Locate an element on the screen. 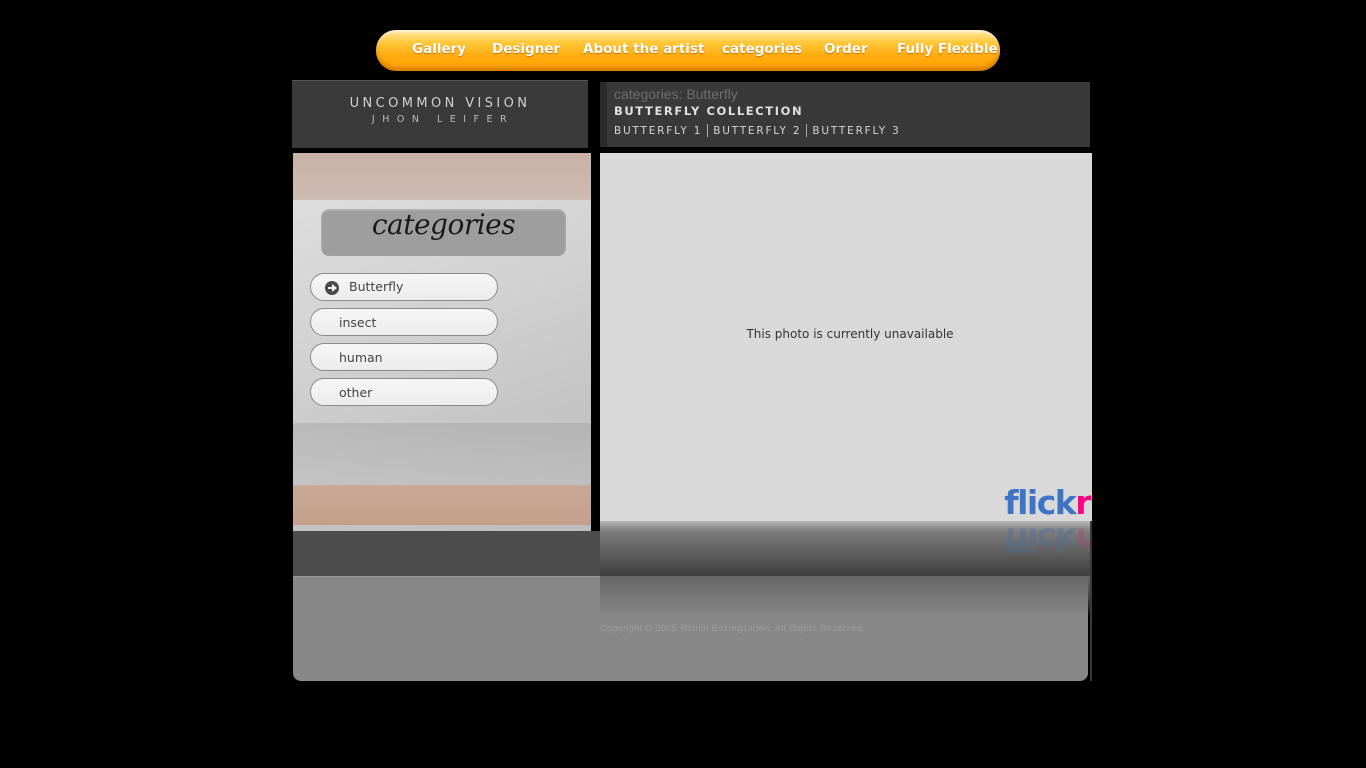 This screenshot has height=768, width=1366. brand-header: UNCOMMON VISION JHON LEIFER is located at coordinates (440, 114).